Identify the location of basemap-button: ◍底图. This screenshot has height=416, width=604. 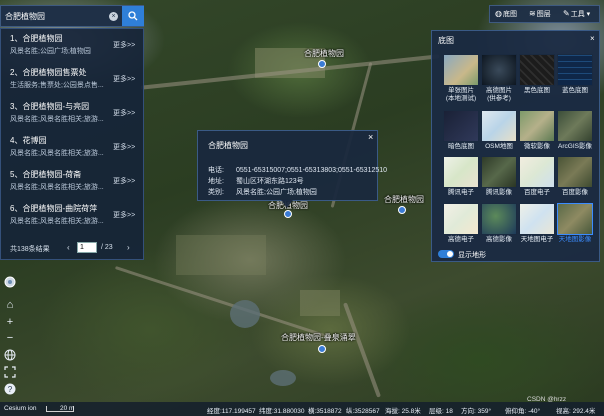
(506, 14).